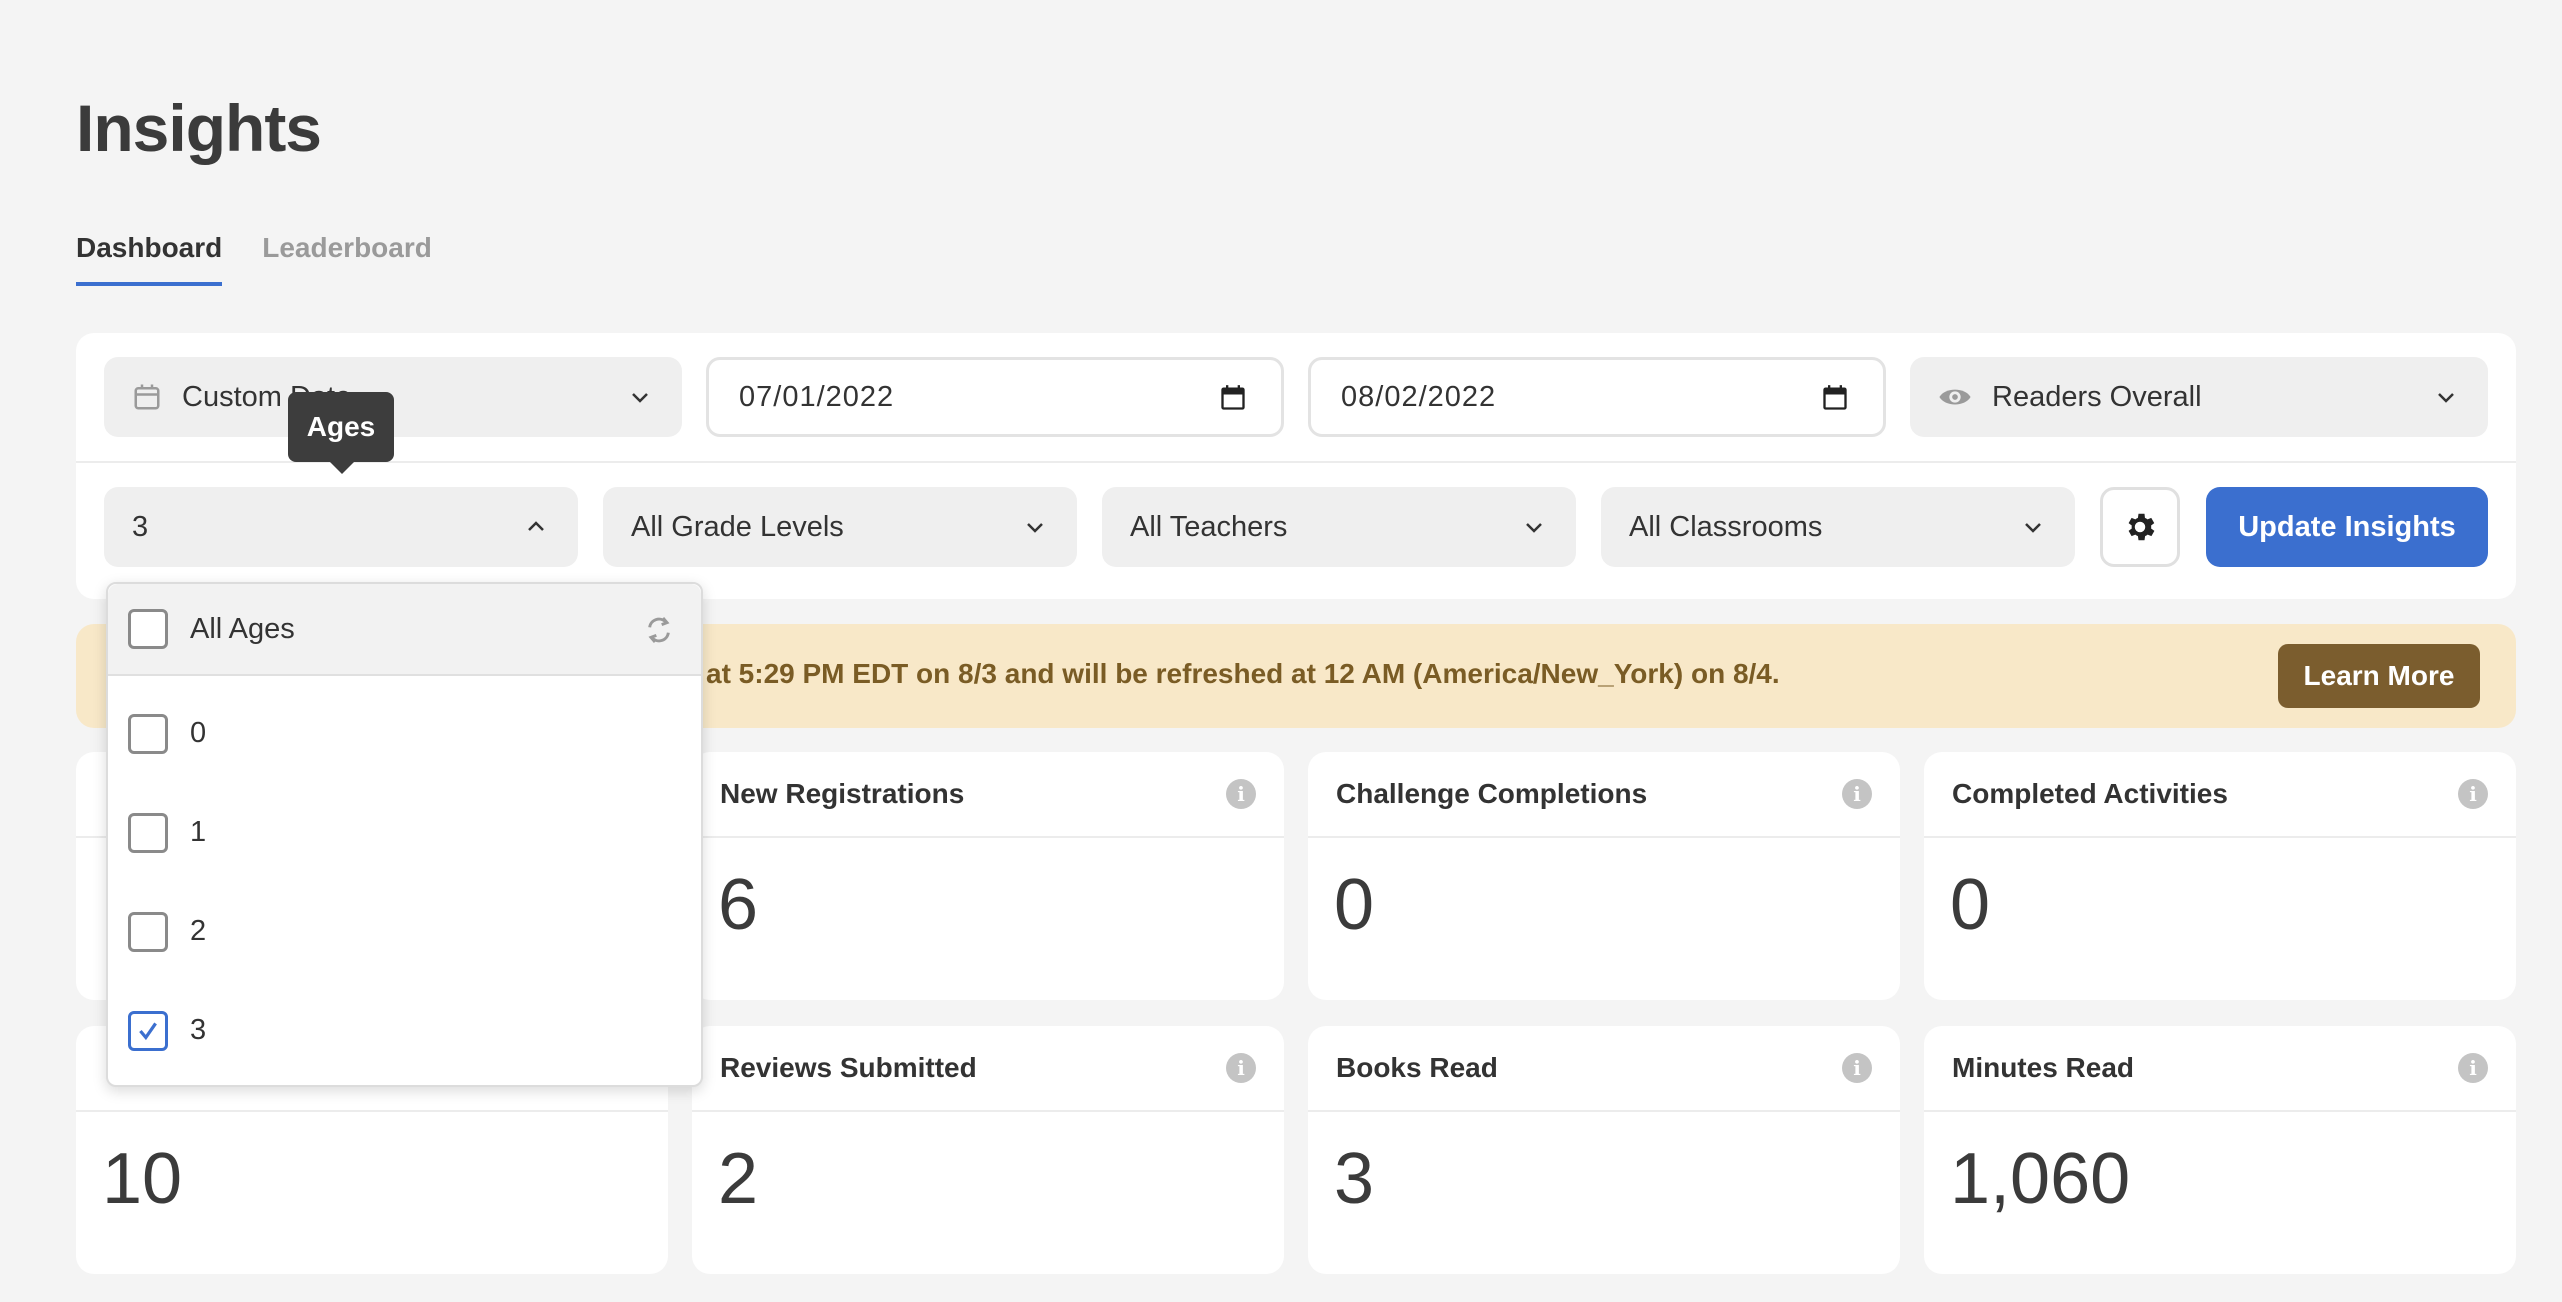  I want to click on stat-title: Completed Activities, so click(2090, 793).